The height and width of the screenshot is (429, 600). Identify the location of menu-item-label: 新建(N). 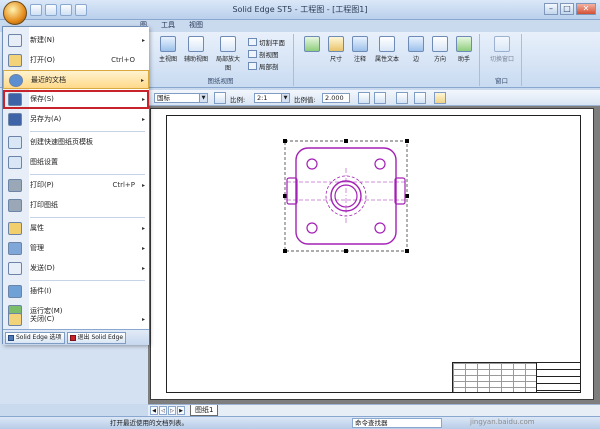
(42, 40).